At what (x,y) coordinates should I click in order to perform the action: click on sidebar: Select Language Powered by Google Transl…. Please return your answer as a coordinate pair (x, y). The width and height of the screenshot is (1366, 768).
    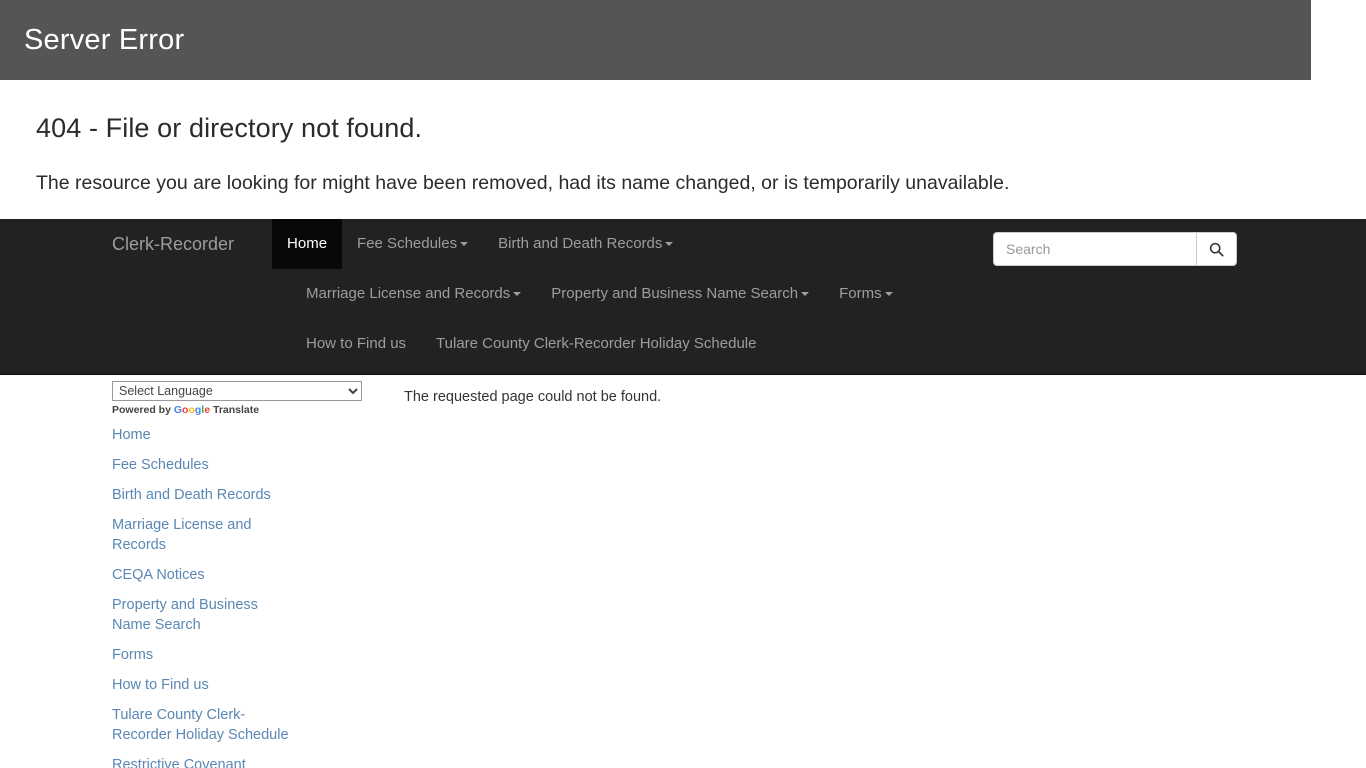
    Looking at the image, I should click on (181, 574).